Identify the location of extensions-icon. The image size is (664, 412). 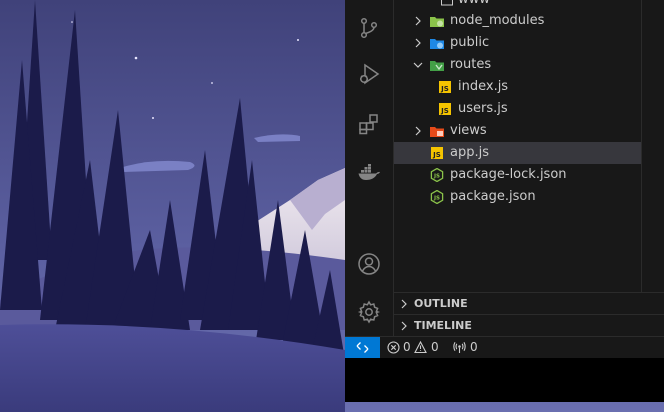
(369, 124).